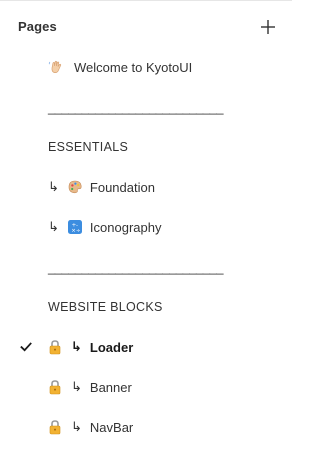 This screenshot has width=320, height=456. What do you see at coordinates (146, 27) in the screenshot?
I see `pages-header: Pages` at bounding box center [146, 27].